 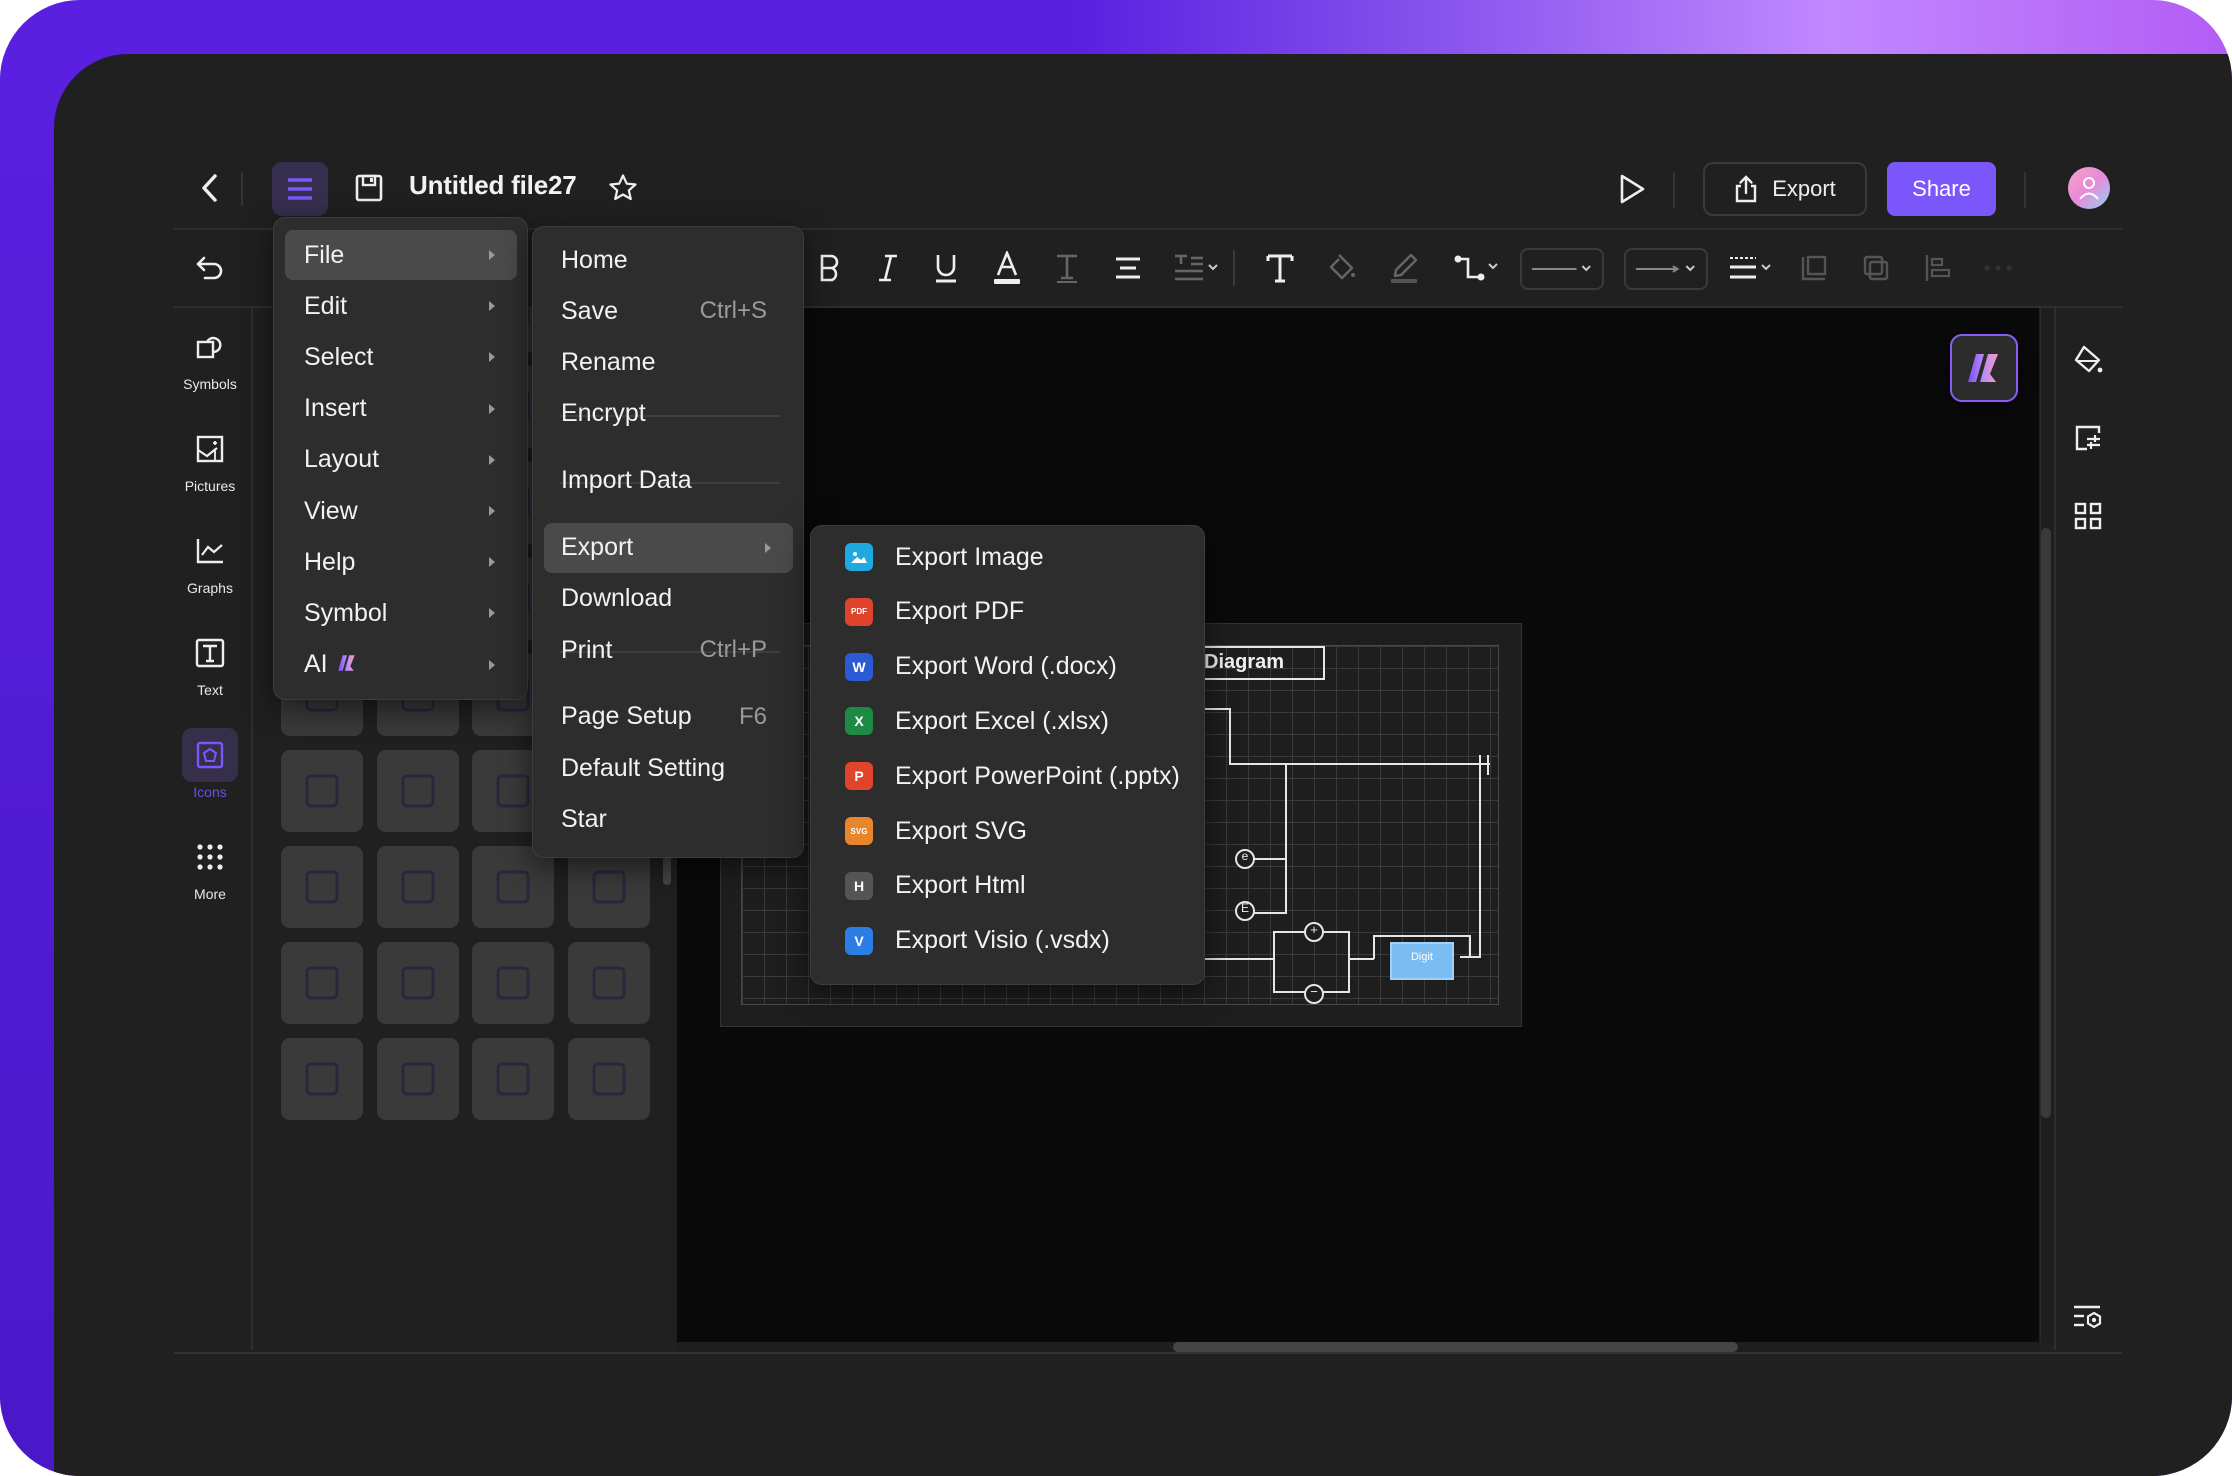 What do you see at coordinates (1008, 886) in the screenshot?
I see `export-menu-item-export-html: H Export Html` at bounding box center [1008, 886].